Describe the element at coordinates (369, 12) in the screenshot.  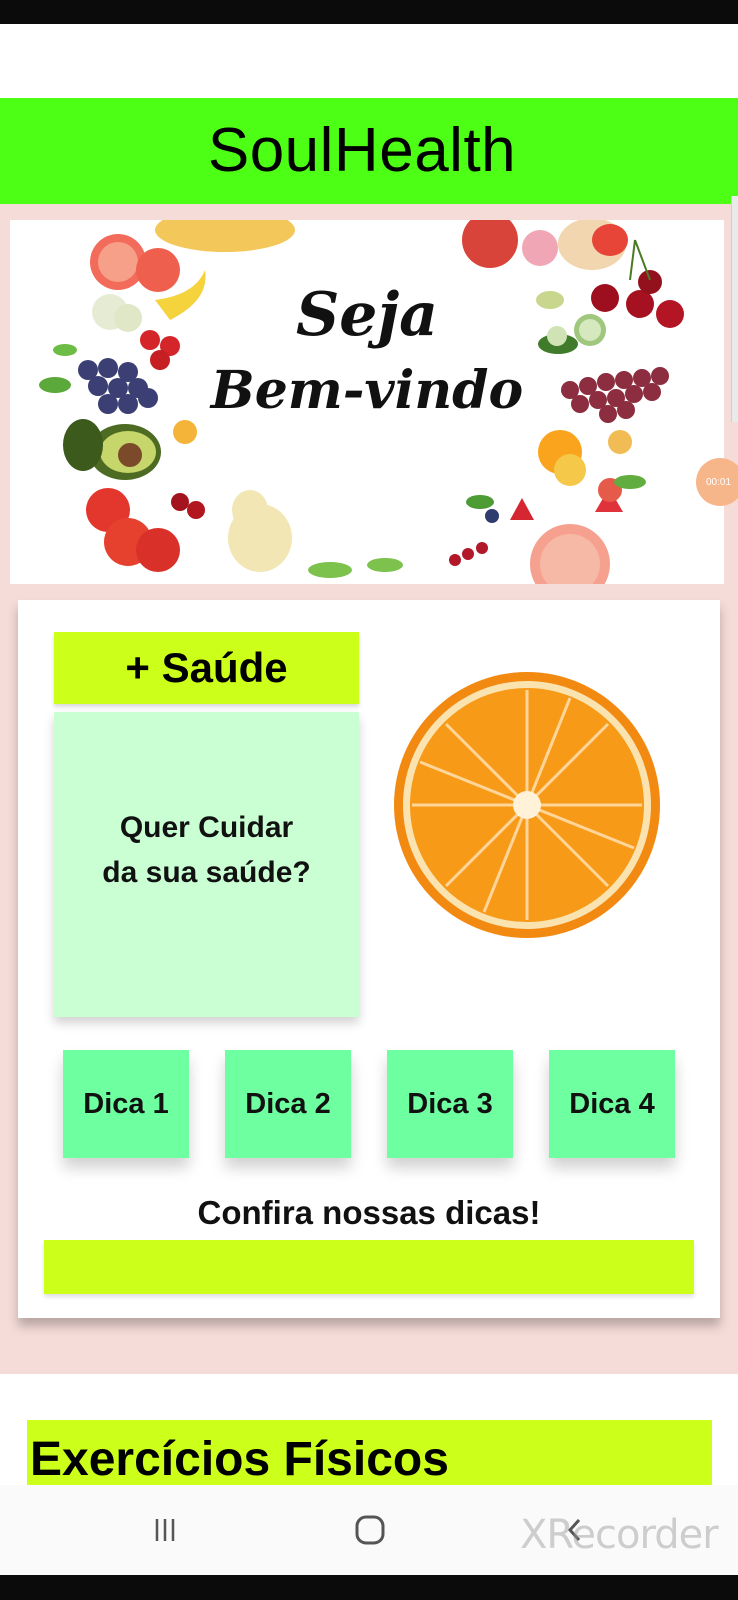
I see `status-bar` at that location.